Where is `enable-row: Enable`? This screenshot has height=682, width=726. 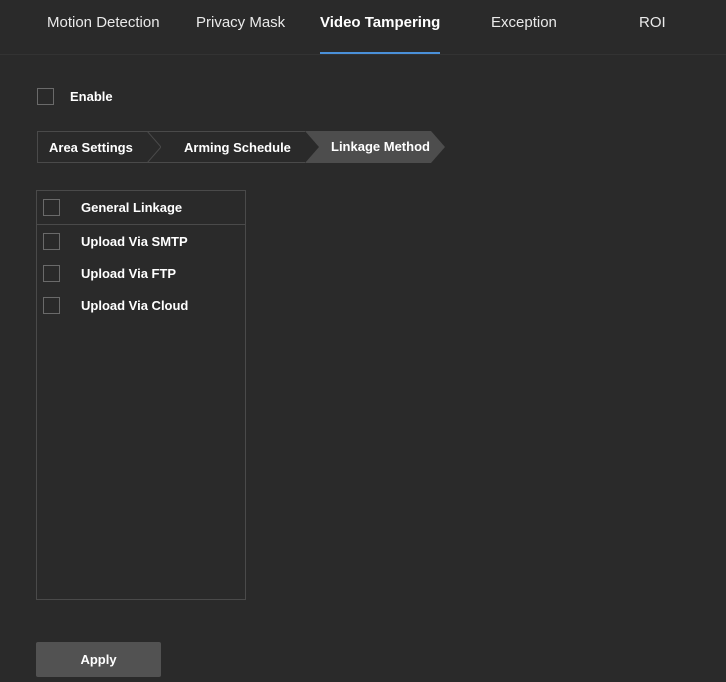 enable-row: Enable is located at coordinates (75, 96).